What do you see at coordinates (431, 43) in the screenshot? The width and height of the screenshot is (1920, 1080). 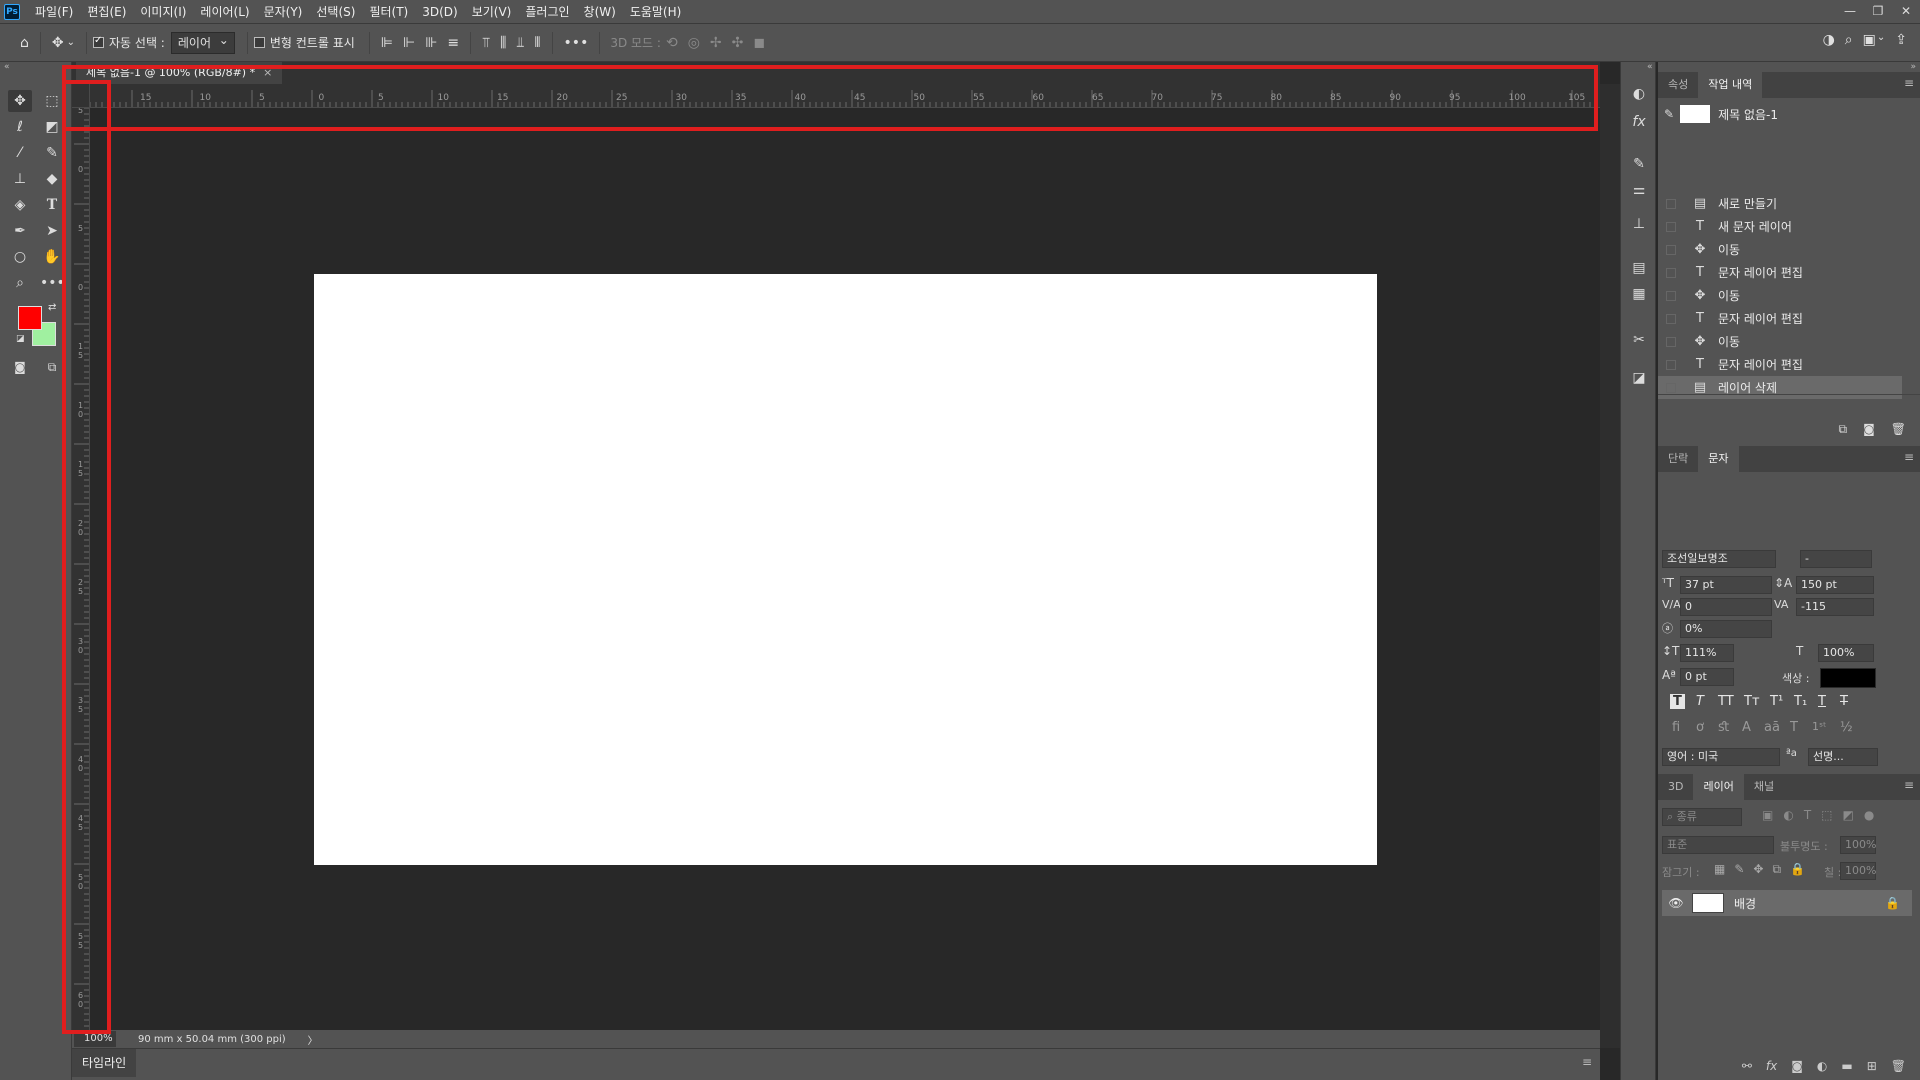 I see `align-right-icon: ⊪` at bounding box center [431, 43].